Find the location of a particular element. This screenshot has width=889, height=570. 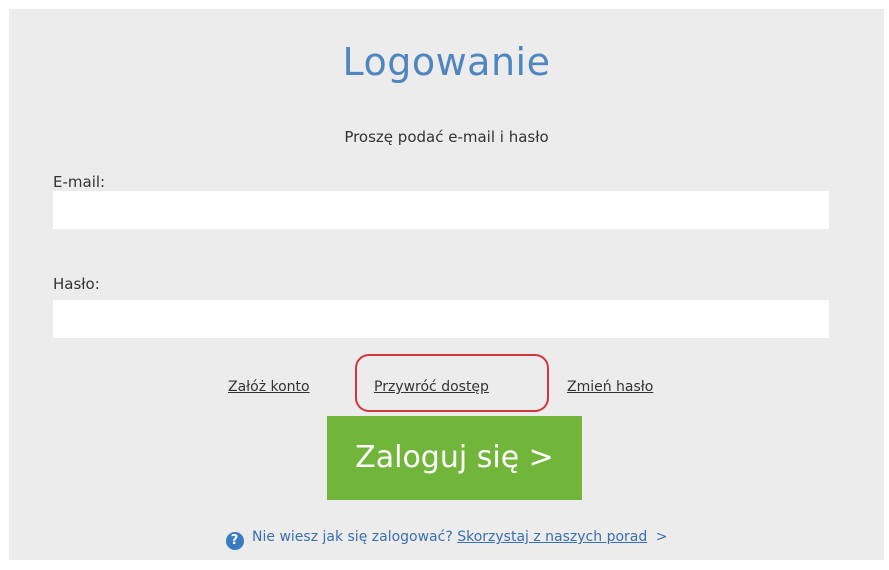

page-title: Logowanie is located at coordinates (446, 62).